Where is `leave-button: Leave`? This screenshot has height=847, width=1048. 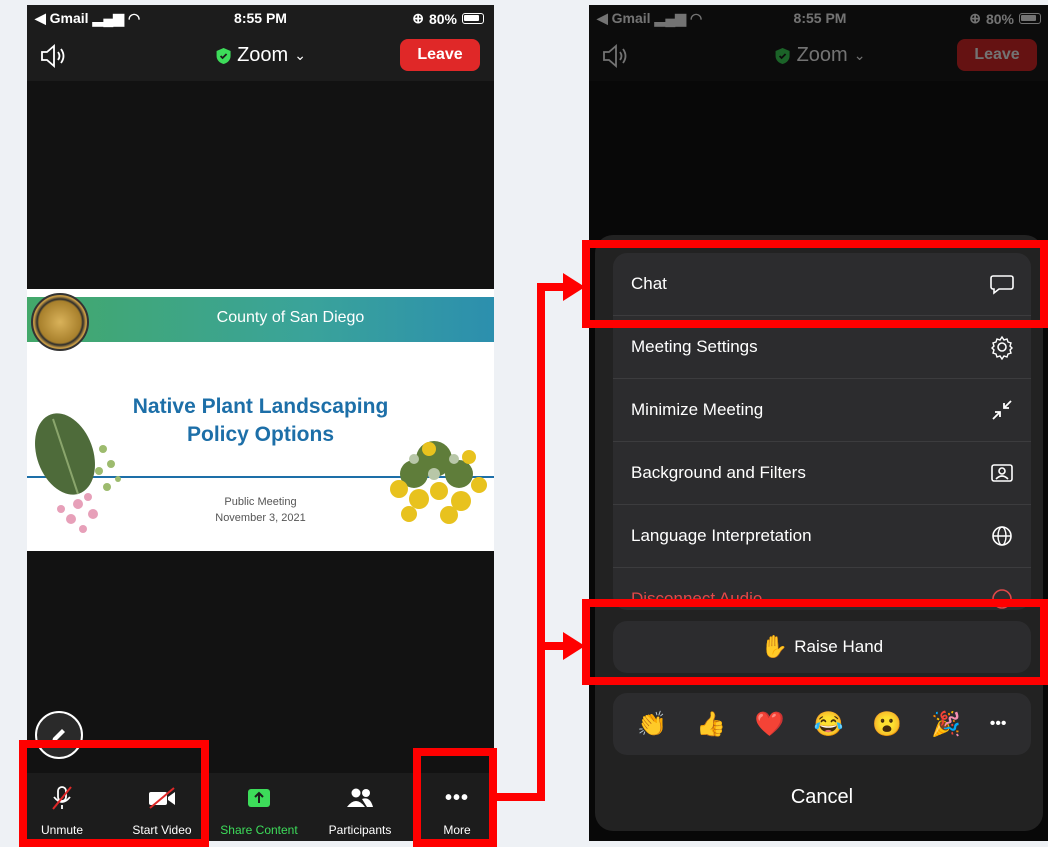 leave-button: Leave is located at coordinates (440, 55).